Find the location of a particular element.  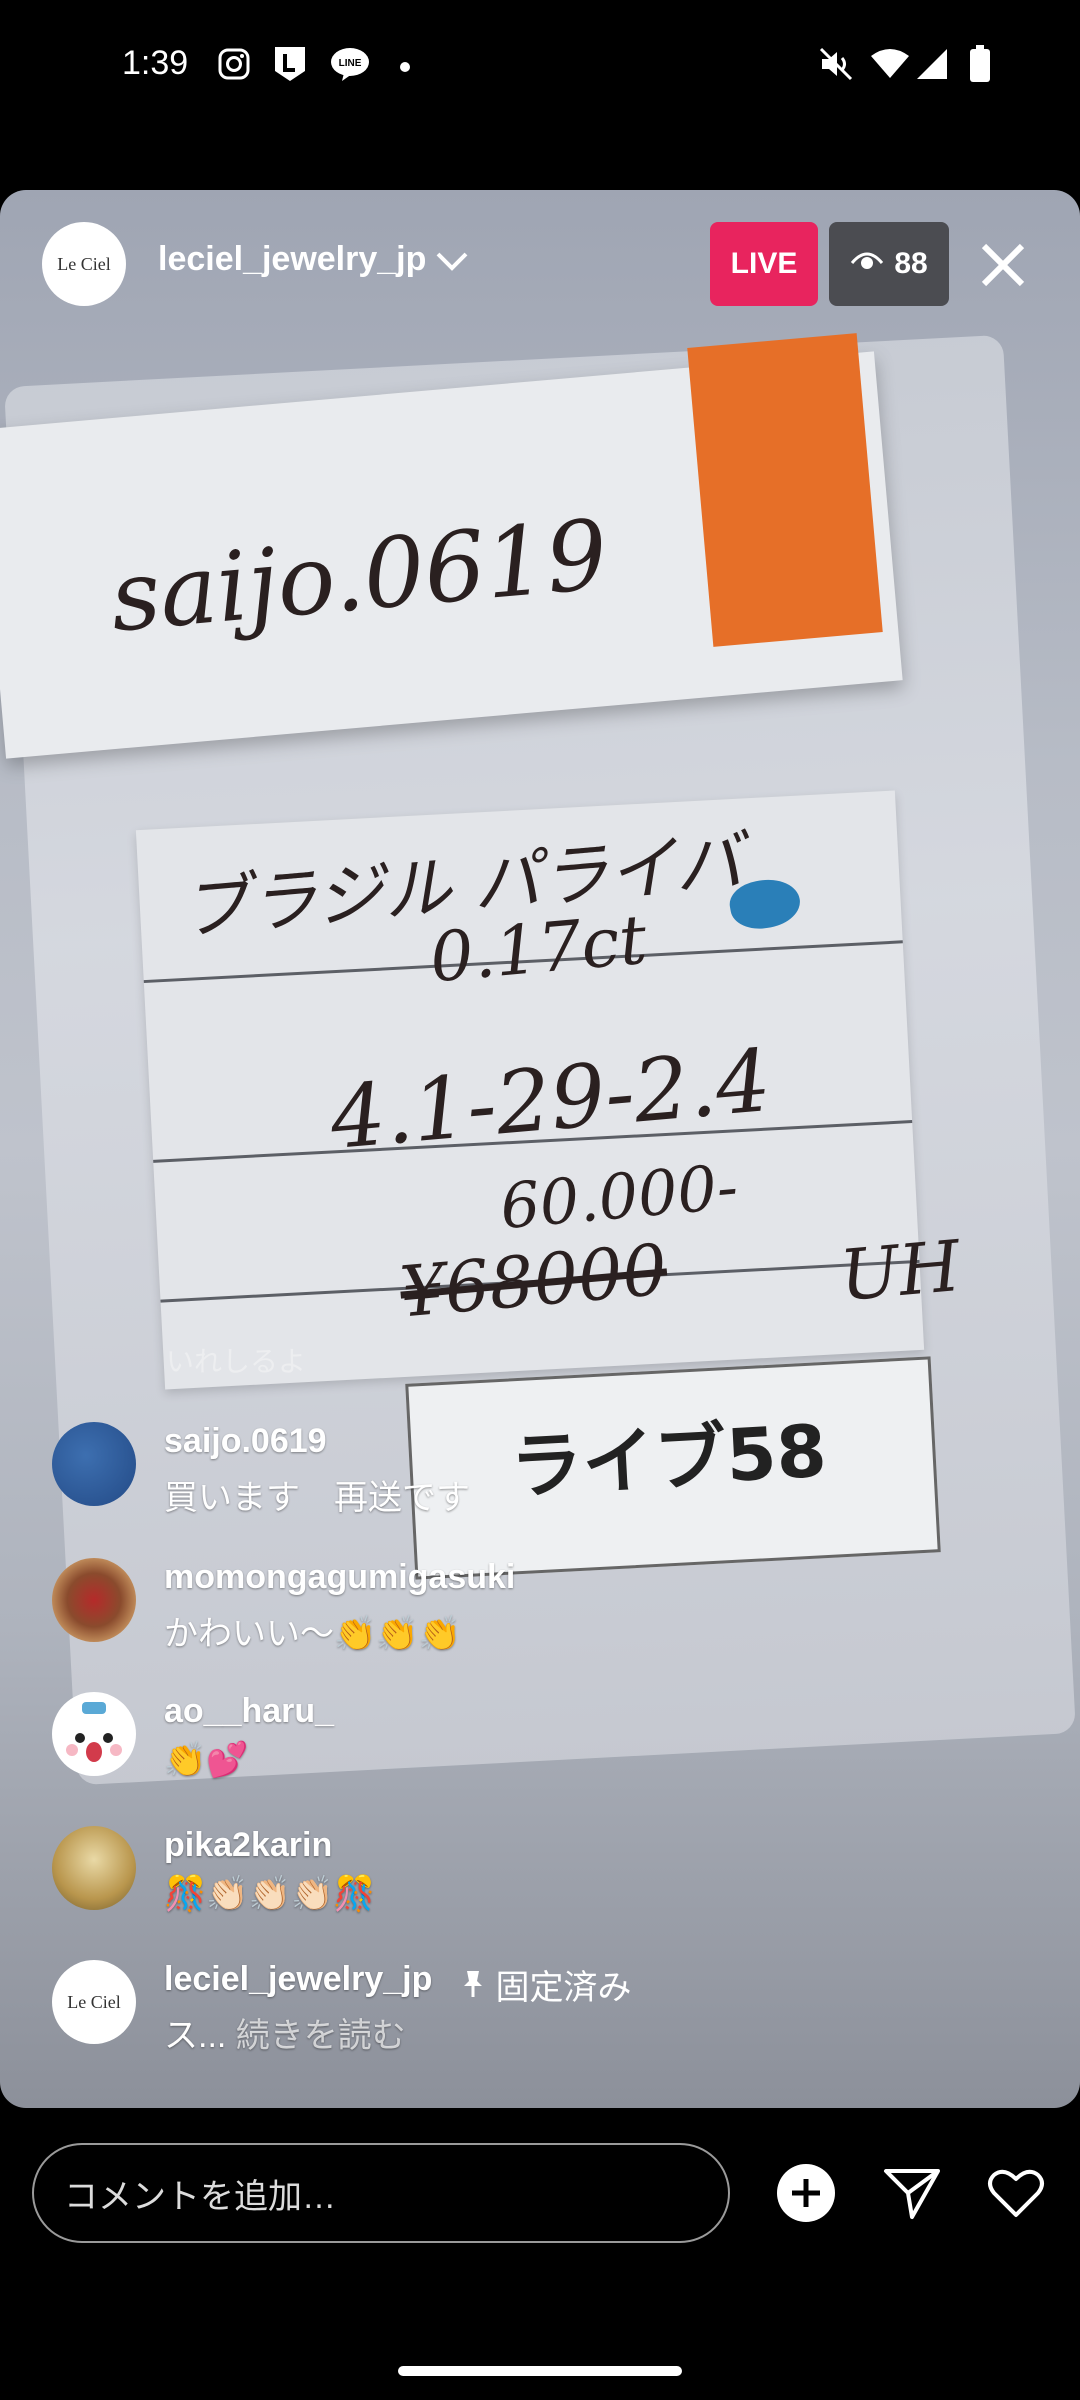

comment-username: pika2karin is located at coordinates (248, 1845).